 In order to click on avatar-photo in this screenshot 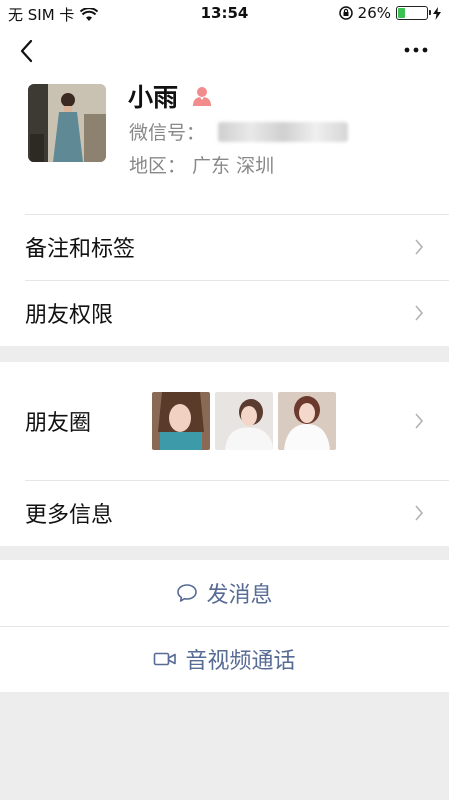, I will do `click(67, 123)`.